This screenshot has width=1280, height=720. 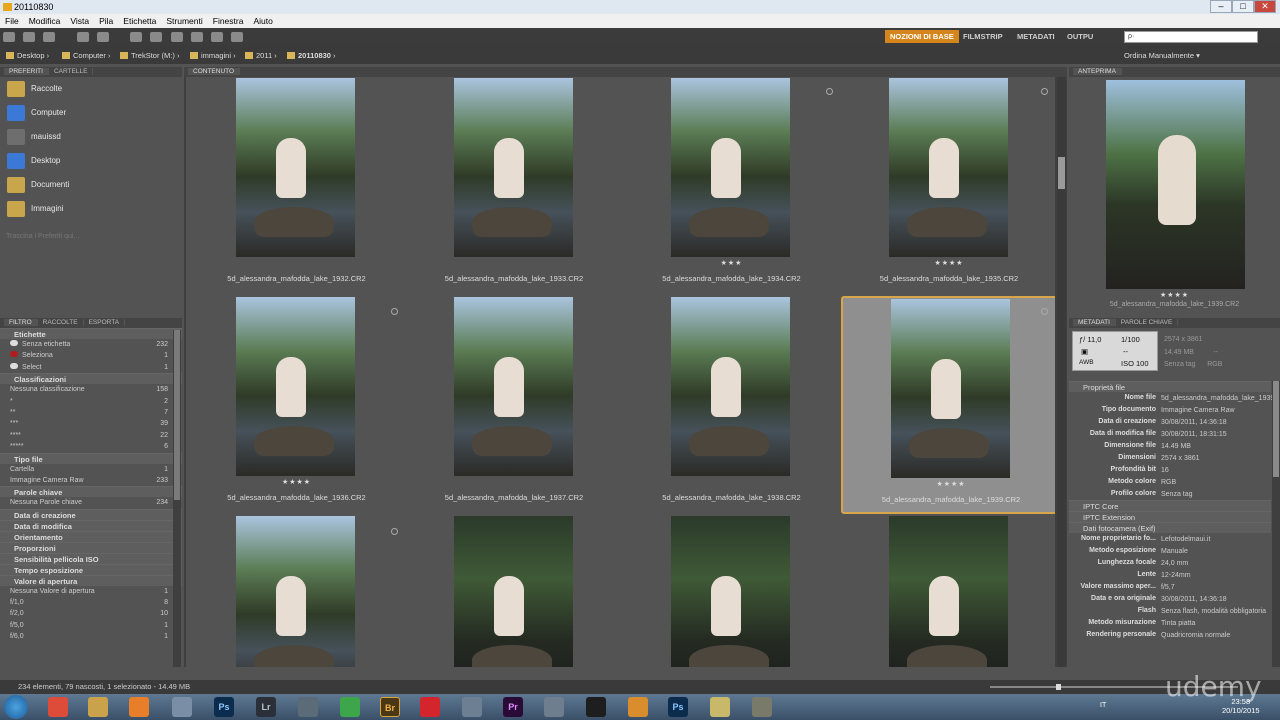 What do you see at coordinates (213, 55) in the screenshot?
I see `breadcrumb-item-3: immagini ›` at bounding box center [213, 55].